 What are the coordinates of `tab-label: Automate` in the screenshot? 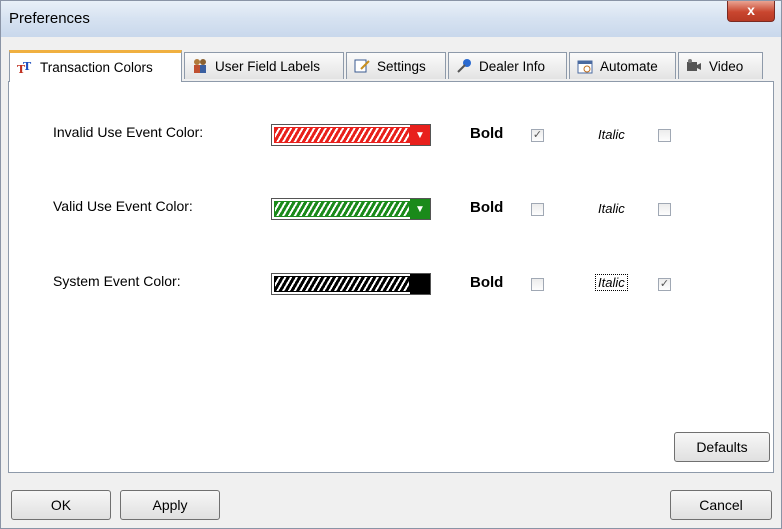 It's located at (629, 66).